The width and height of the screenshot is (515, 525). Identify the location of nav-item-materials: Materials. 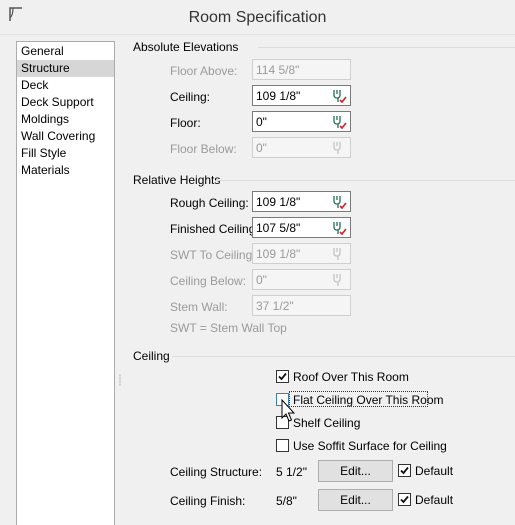
(65, 170).